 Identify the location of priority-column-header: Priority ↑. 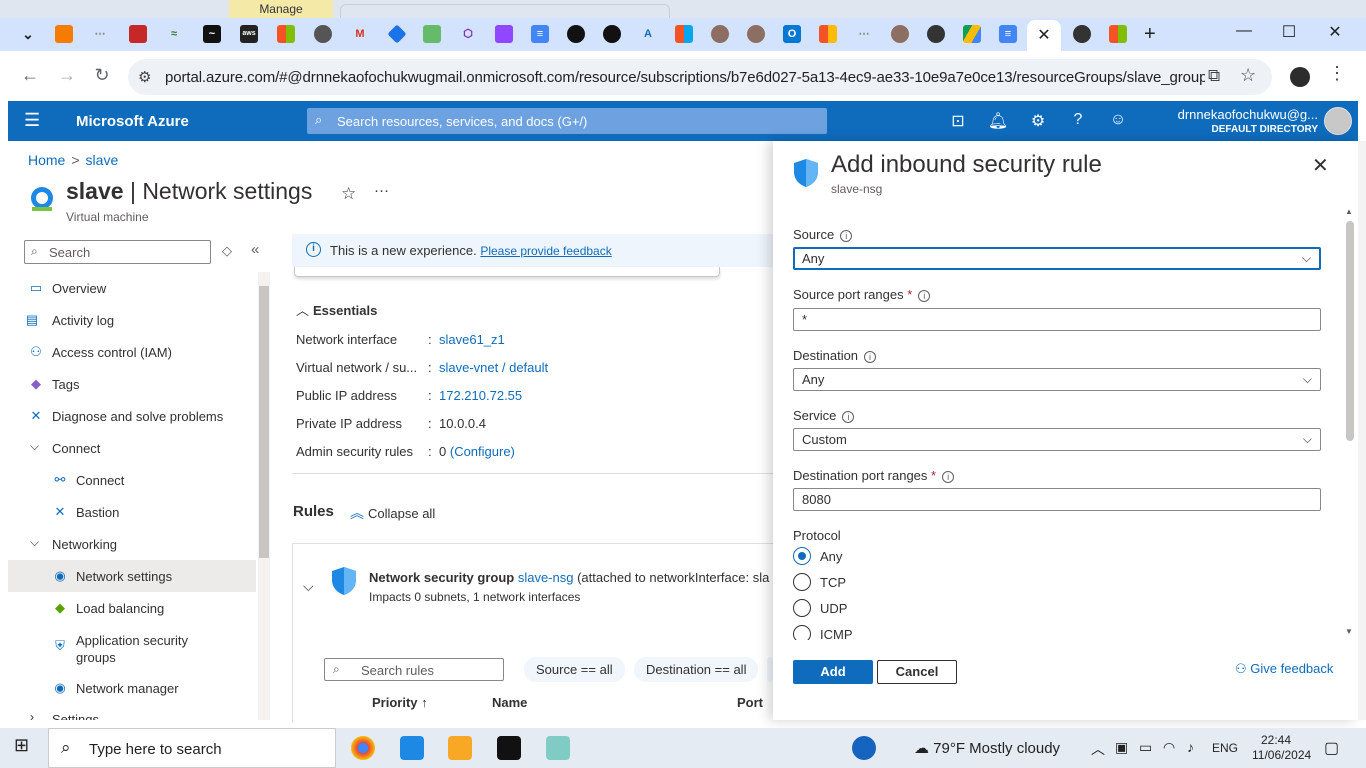
(400, 702).